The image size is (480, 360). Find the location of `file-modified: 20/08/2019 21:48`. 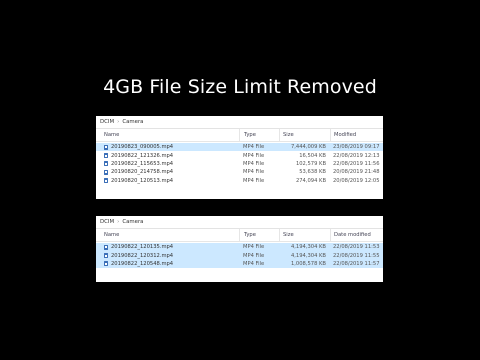

file-modified: 20/08/2019 21:48 is located at coordinates (356, 172).